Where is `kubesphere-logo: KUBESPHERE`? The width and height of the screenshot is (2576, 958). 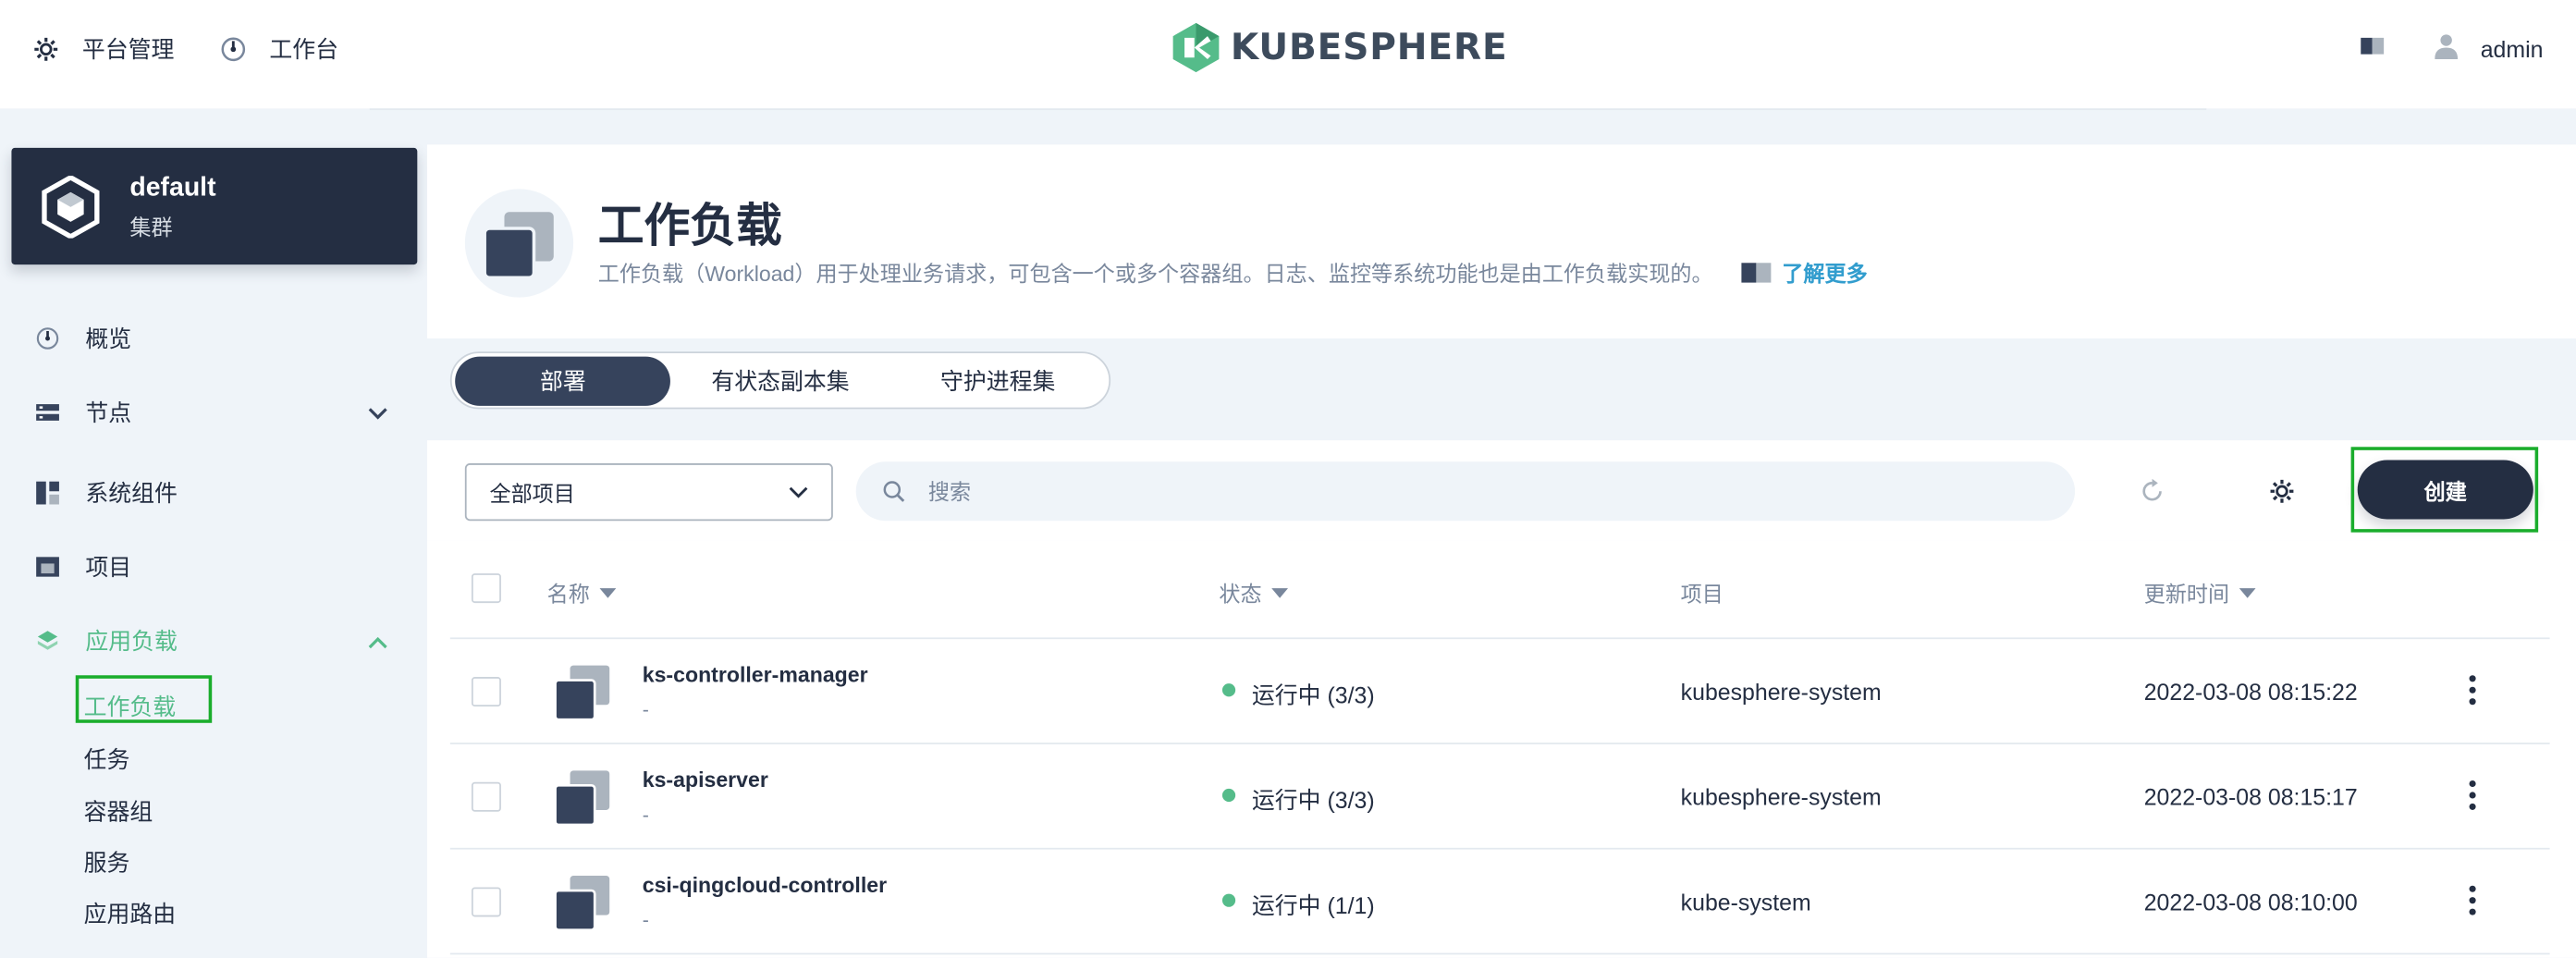 kubesphere-logo: KUBESPHERE is located at coordinates (1339, 48).